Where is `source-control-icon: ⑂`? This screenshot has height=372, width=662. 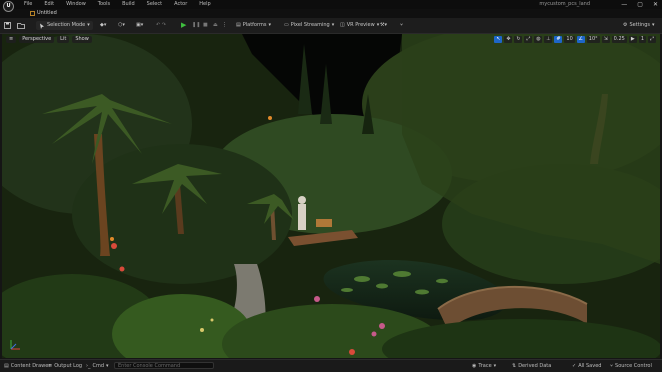
source-control-icon: ⑂ is located at coordinates (612, 366).